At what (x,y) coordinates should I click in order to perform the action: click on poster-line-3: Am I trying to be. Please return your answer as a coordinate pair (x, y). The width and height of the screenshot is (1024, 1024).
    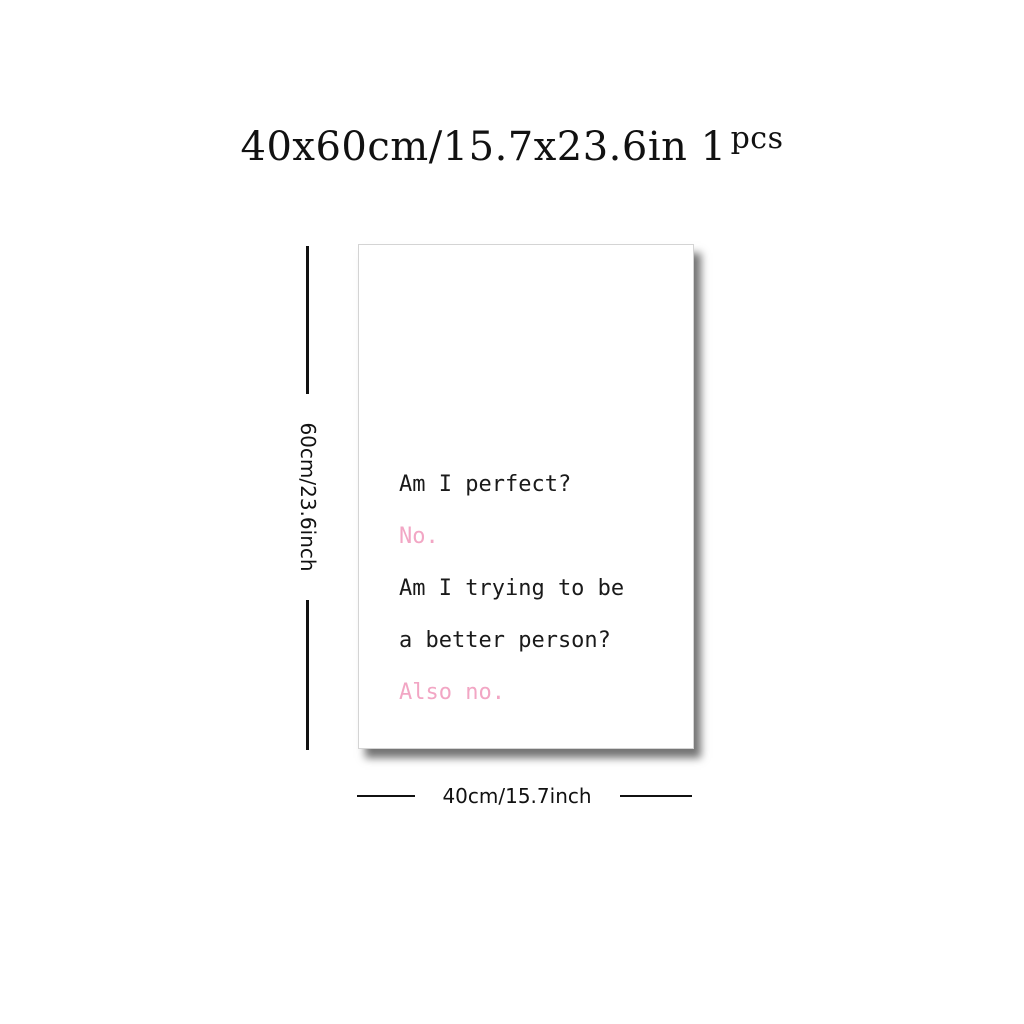
    Looking at the image, I should click on (512, 588).